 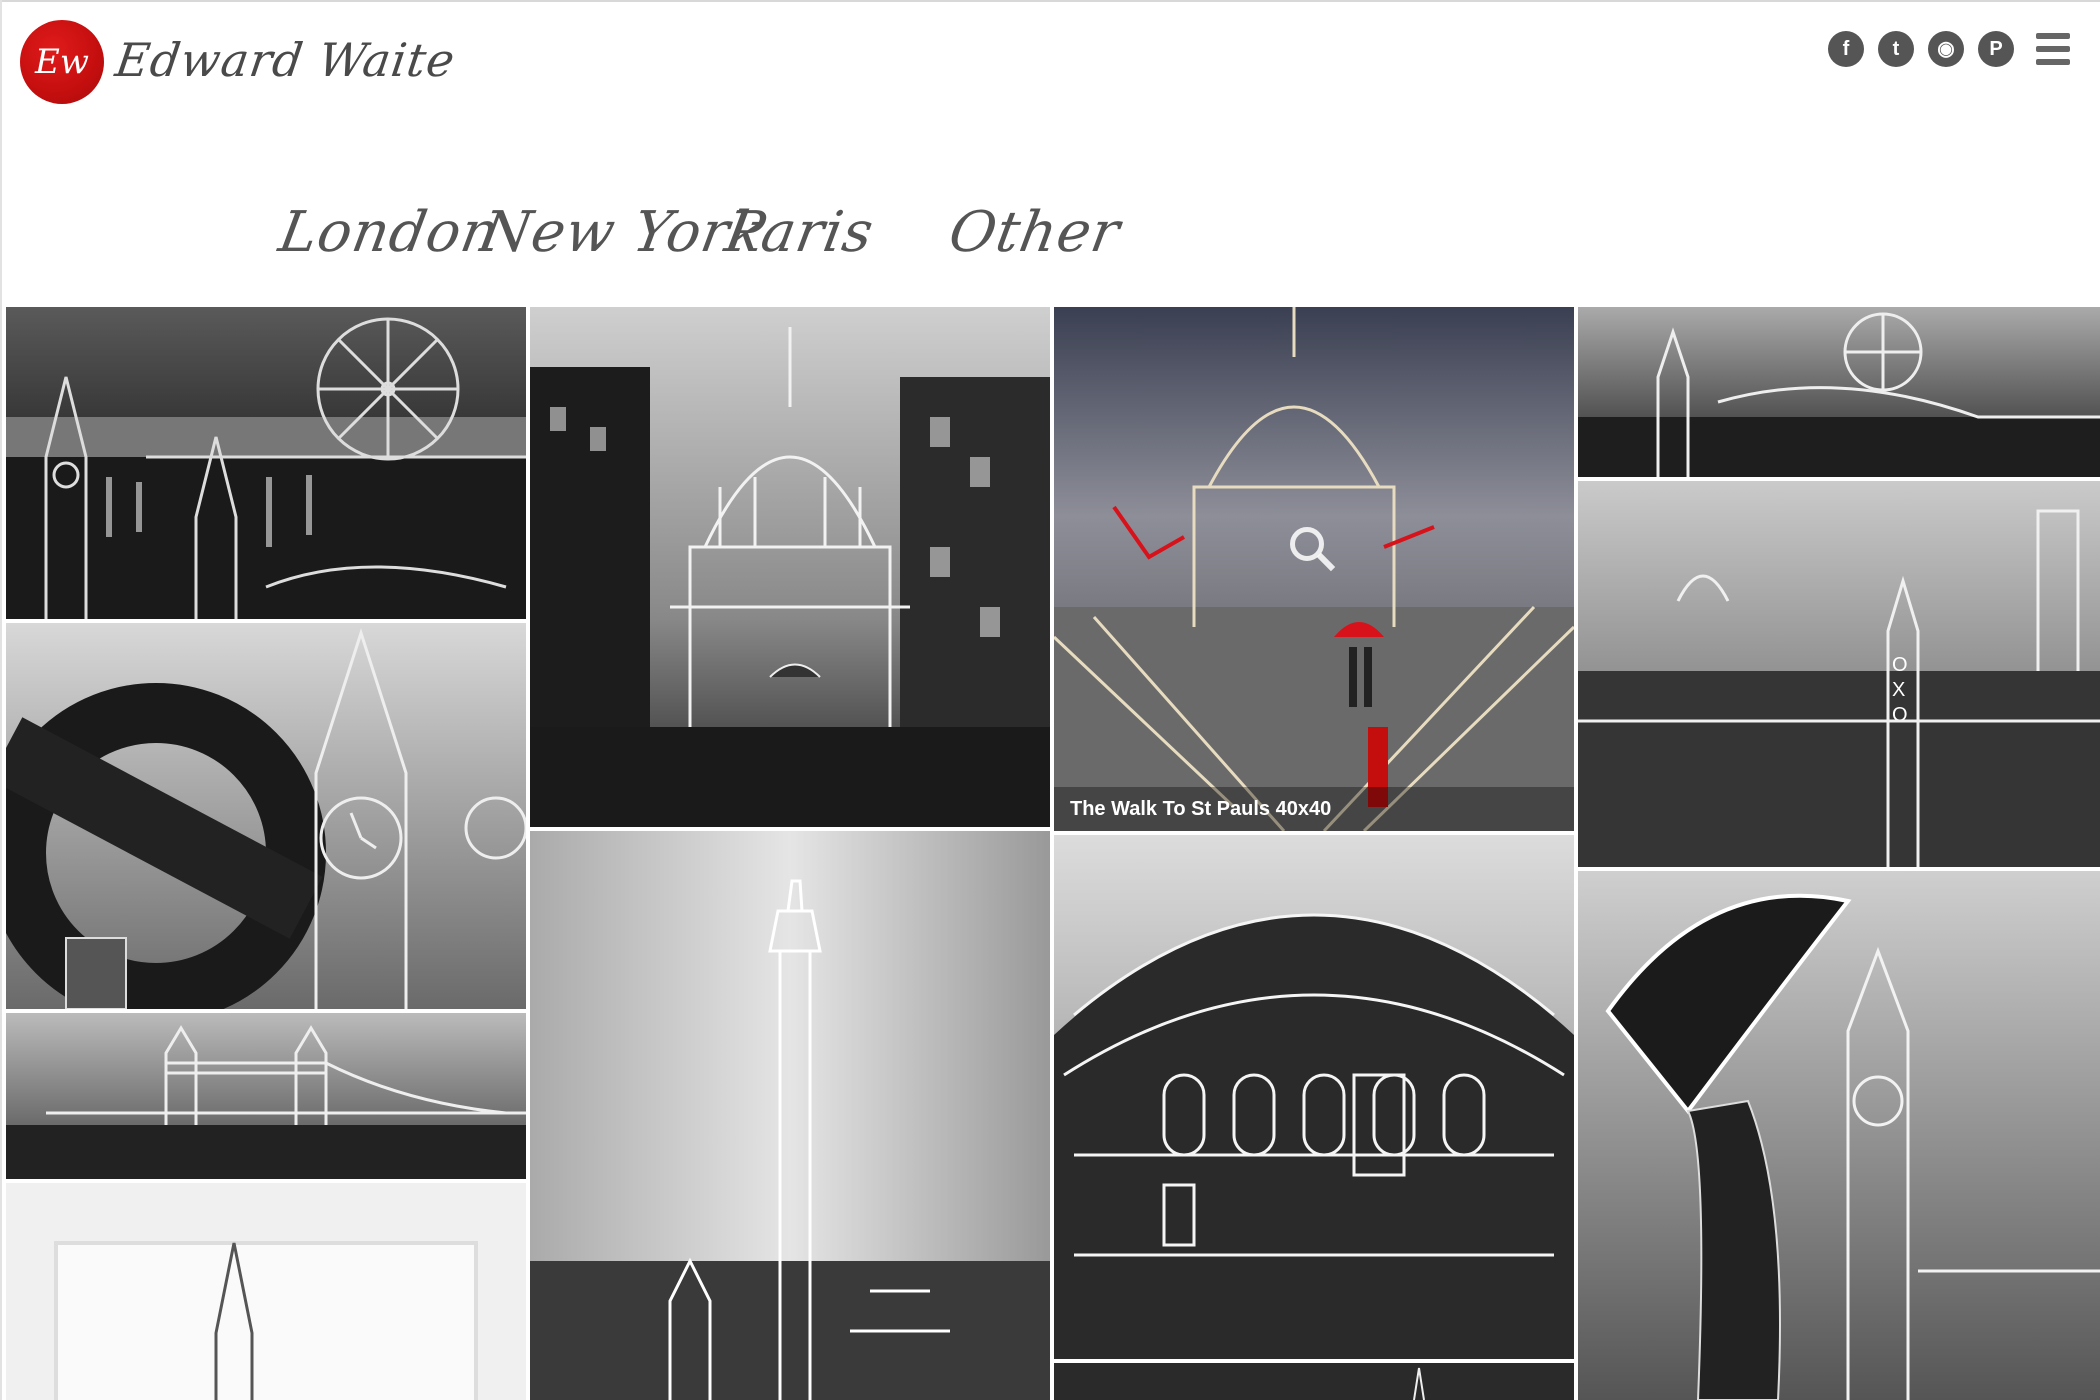 I want to click on nav-other: Other, so click(x=1034, y=232).